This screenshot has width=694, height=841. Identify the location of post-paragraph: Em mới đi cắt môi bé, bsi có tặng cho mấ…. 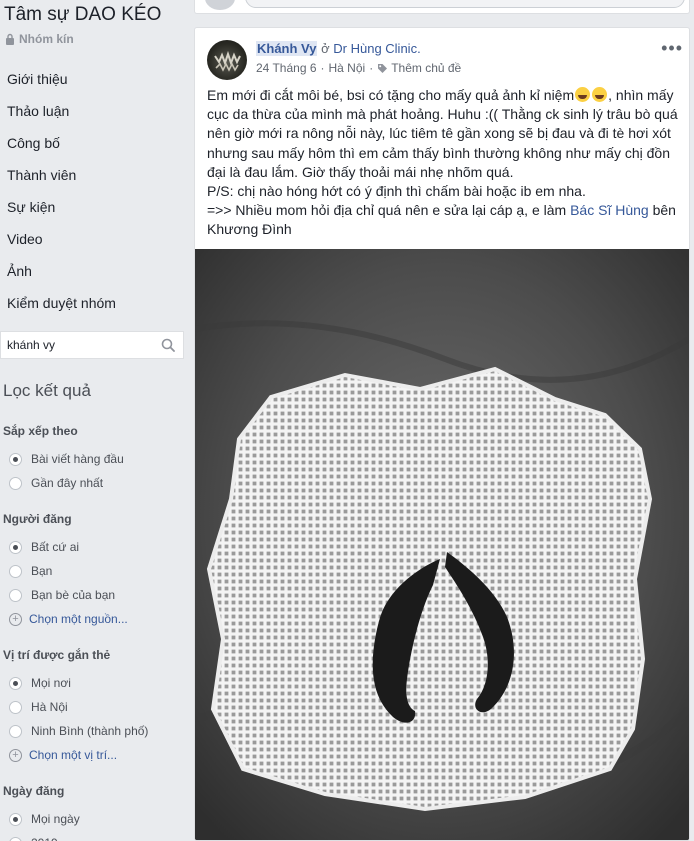
(444, 134).